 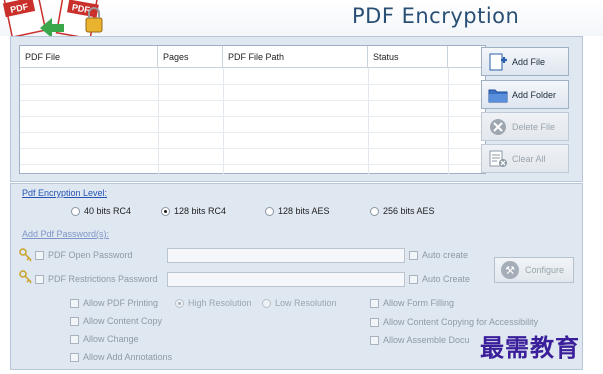 I want to click on radio-label: 128 bits AES, so click(x=304, y=211).